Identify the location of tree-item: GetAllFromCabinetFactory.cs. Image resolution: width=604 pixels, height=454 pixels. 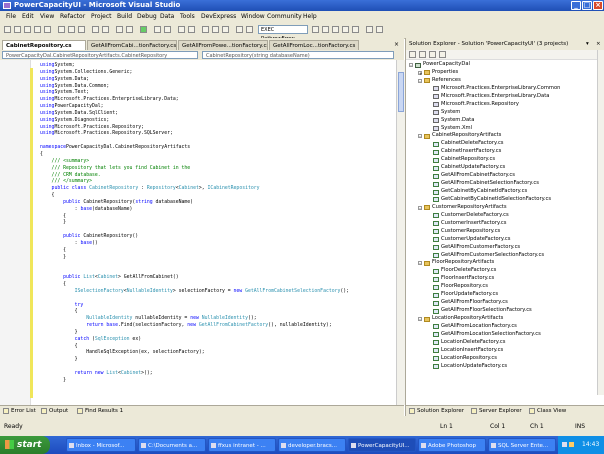
(505, 176).